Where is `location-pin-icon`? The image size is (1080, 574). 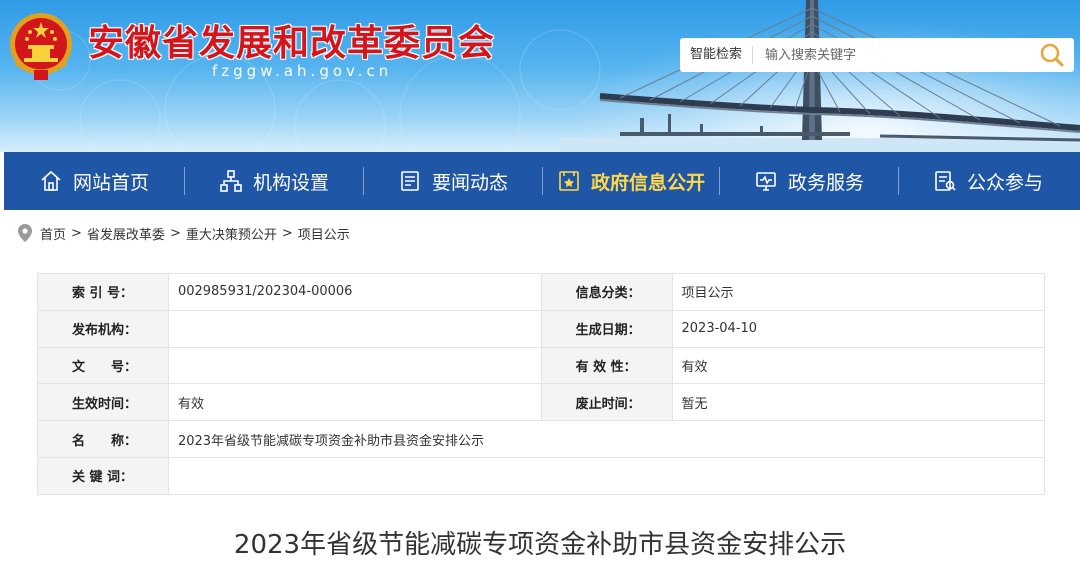
location-pin-icon is located at coordinates (25, 233).